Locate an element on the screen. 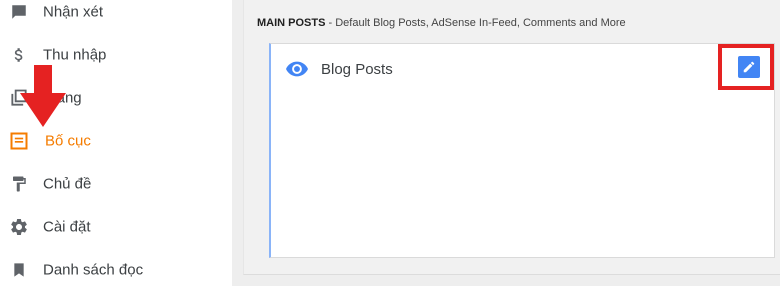 Image resolution: width=780 pixels, height=290 pixels. edit-widget-button is located at coordinates (749, 67).